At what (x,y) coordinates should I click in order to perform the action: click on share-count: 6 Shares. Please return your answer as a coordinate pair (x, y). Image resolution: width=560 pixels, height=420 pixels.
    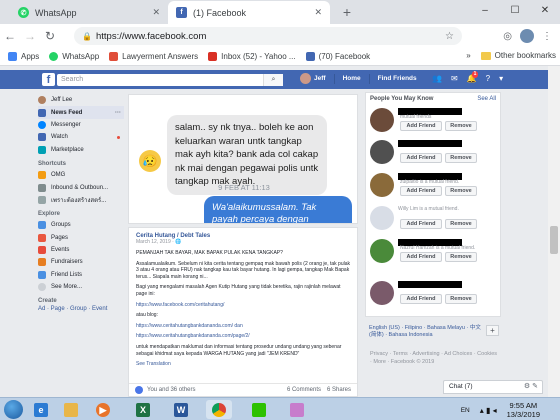
    Looking at the image, I should click on (339, 390).